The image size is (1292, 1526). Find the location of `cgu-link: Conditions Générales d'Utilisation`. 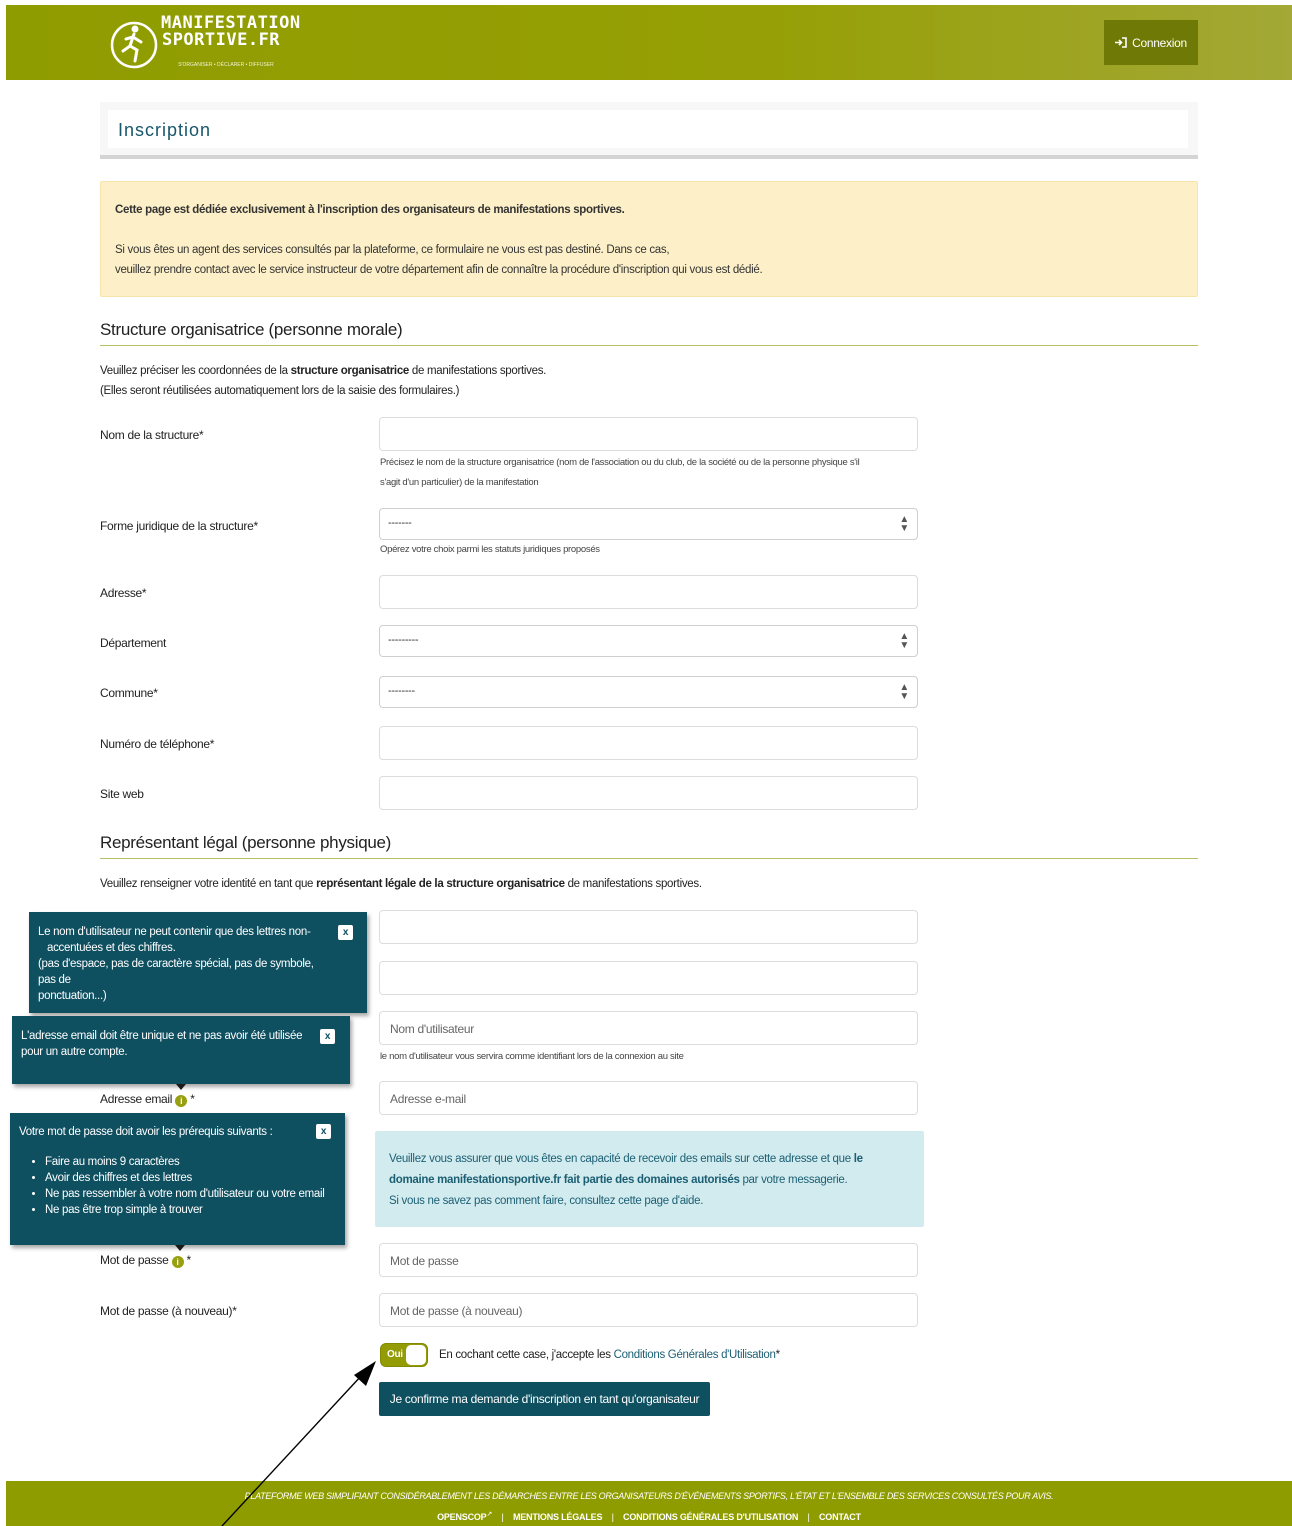

cgu-link: Conditions Générales d'Utilisation is located at coordinates (695, 1355).